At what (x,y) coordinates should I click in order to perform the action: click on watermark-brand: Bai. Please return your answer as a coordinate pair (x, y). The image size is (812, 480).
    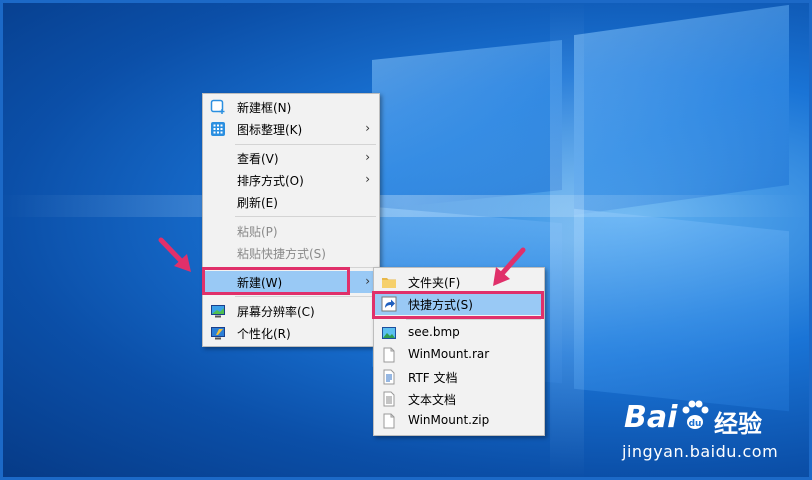
    Looking at the image, I should click on (651, 417).